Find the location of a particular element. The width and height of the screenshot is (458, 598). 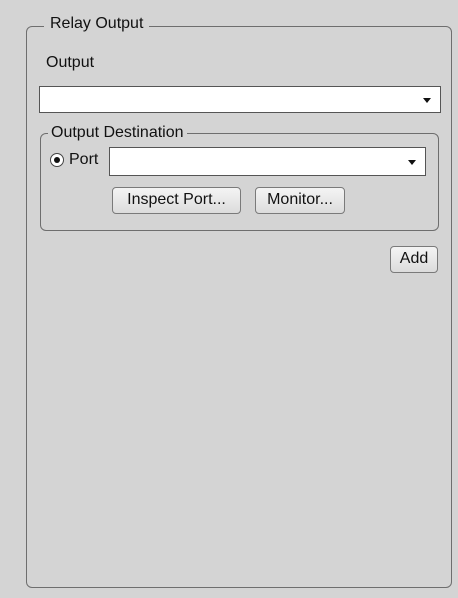

output-destination-title: Output Destination is located at coordinates (117, 133).